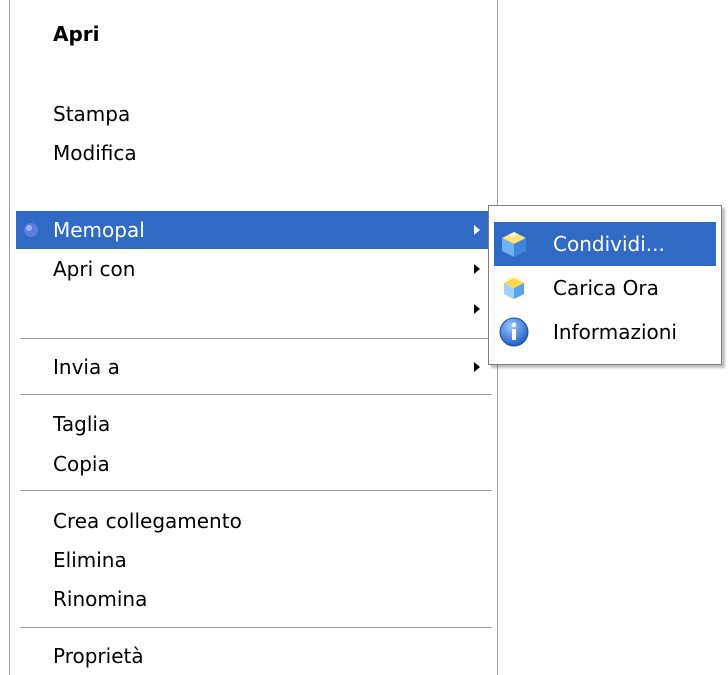  What do you see at coordinates (86, 367) in the screenshot?
I see `menu-item-label: Invia a` at bounding box center [86, 367].